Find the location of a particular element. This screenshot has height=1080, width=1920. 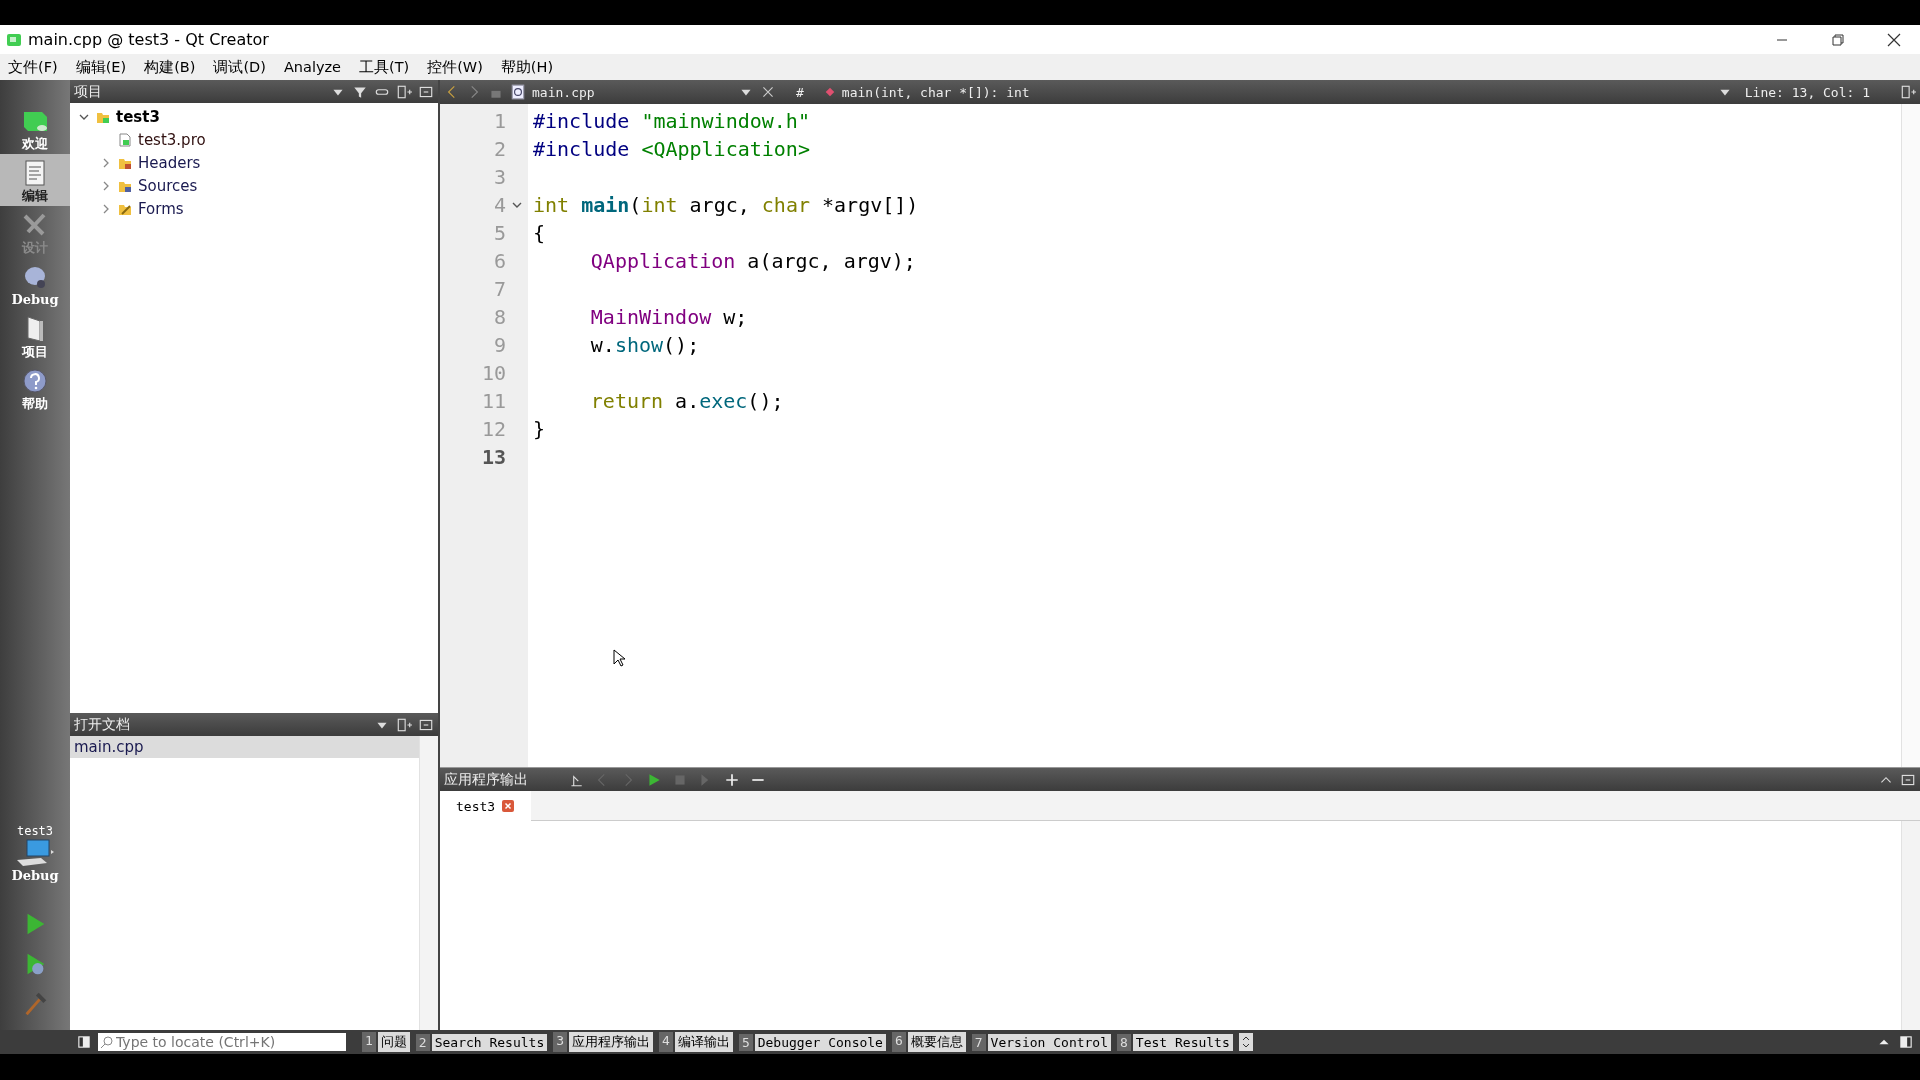

cpp-file-icon is located at coordinates (518, 92).